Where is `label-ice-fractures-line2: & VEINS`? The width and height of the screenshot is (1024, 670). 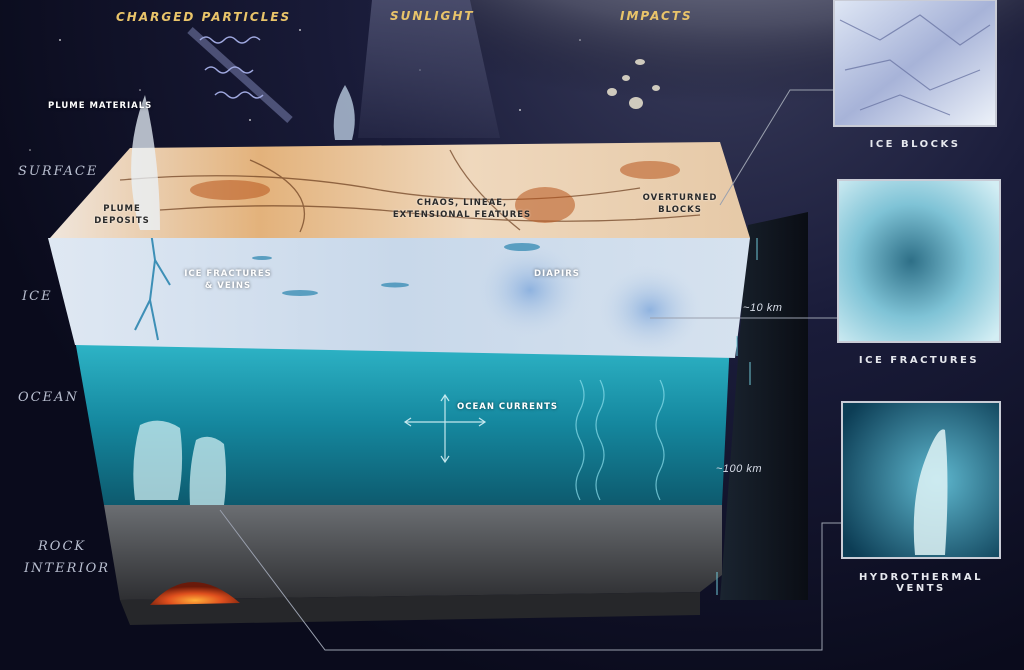
label-ice-fractures-line2: & VEINS is located at coordinates (228, 286).